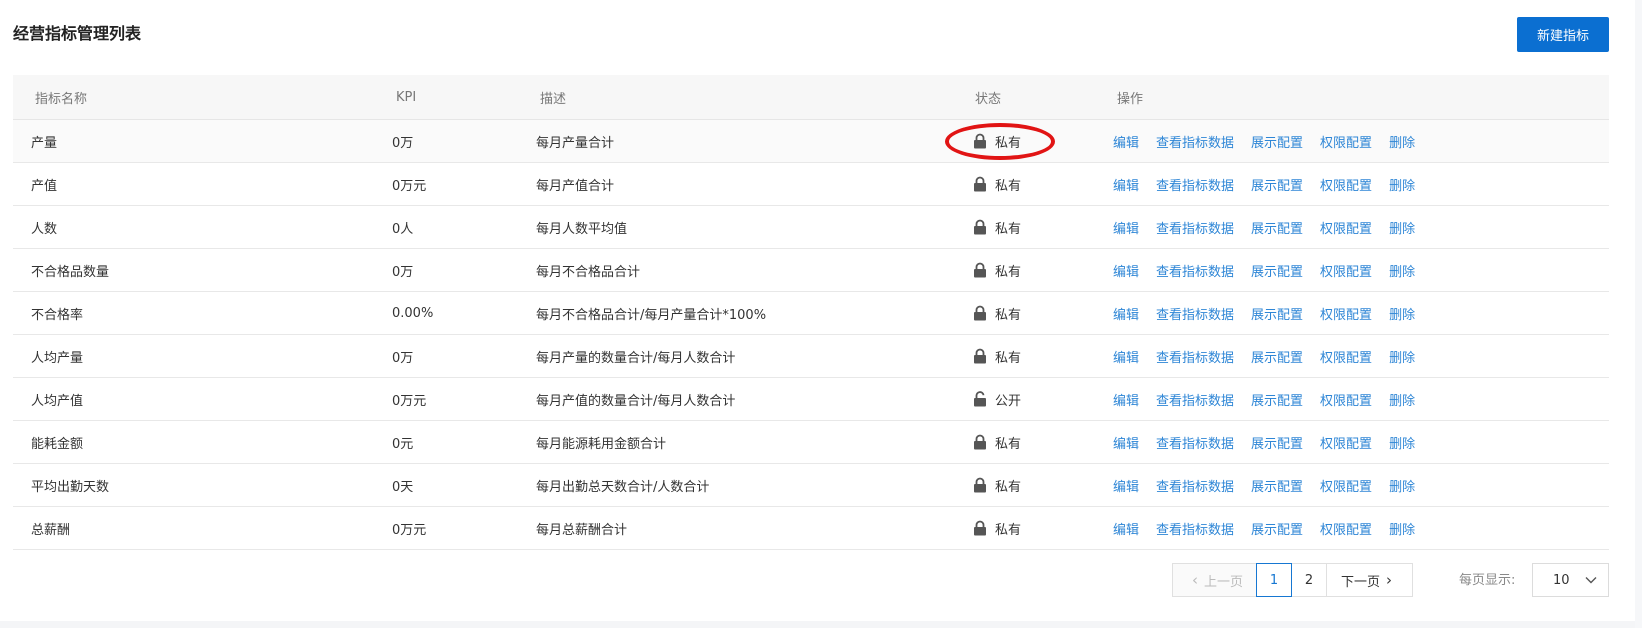 This screenshot has height=628, width=1642. Describe the element at coordinates (70, 487) in the screenshot. I see `indicator-name: 平均出勤天数` at that location.